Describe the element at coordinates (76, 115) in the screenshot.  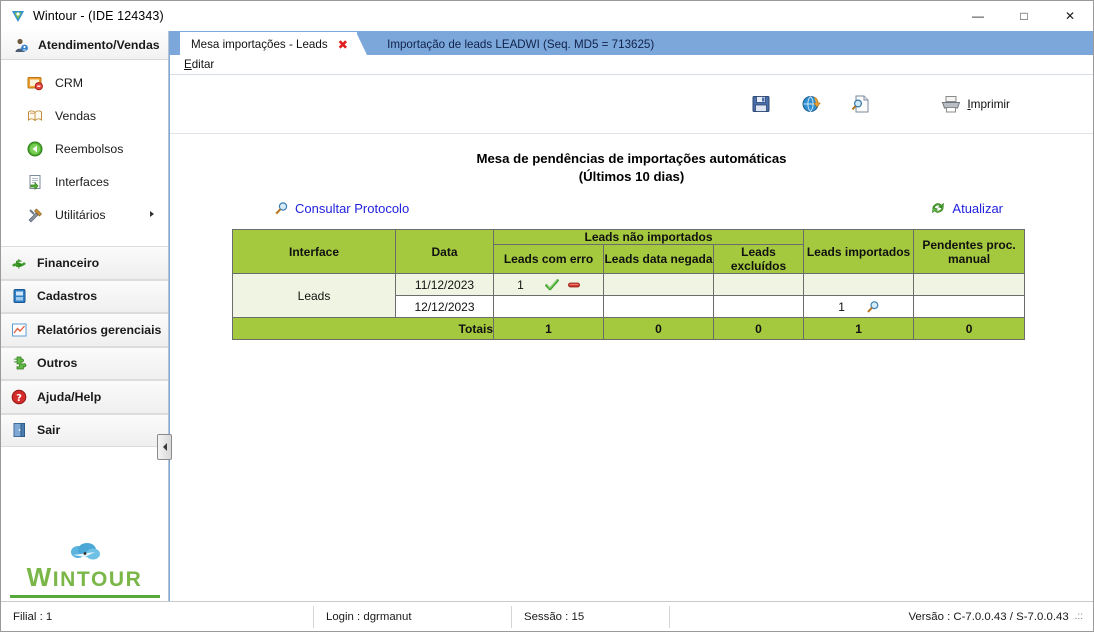
I see `sidebar-item-label: Vendas` at that location.